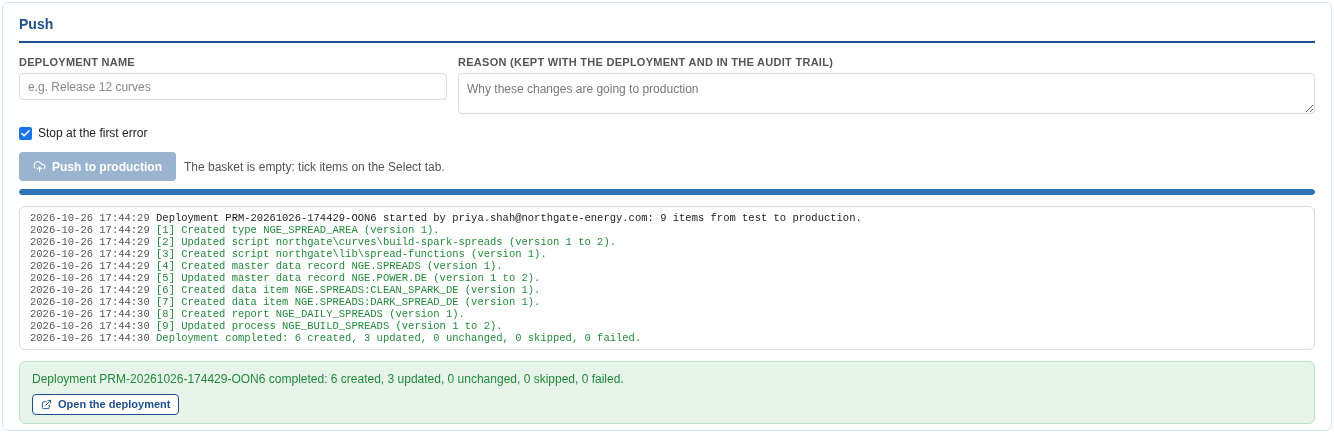 The image size is (1334, 433). I want to click on log-message: [4] Created master data record NGE.SPREADS (version 1)., so click(329, 266).